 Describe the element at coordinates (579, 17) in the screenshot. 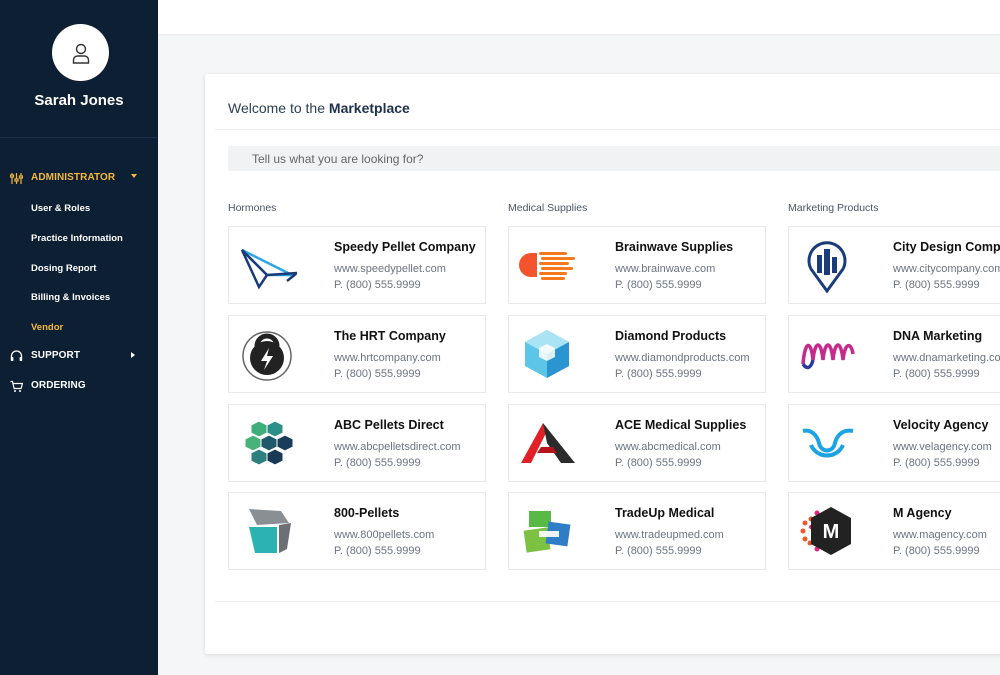

I see `top-bar` at that location.